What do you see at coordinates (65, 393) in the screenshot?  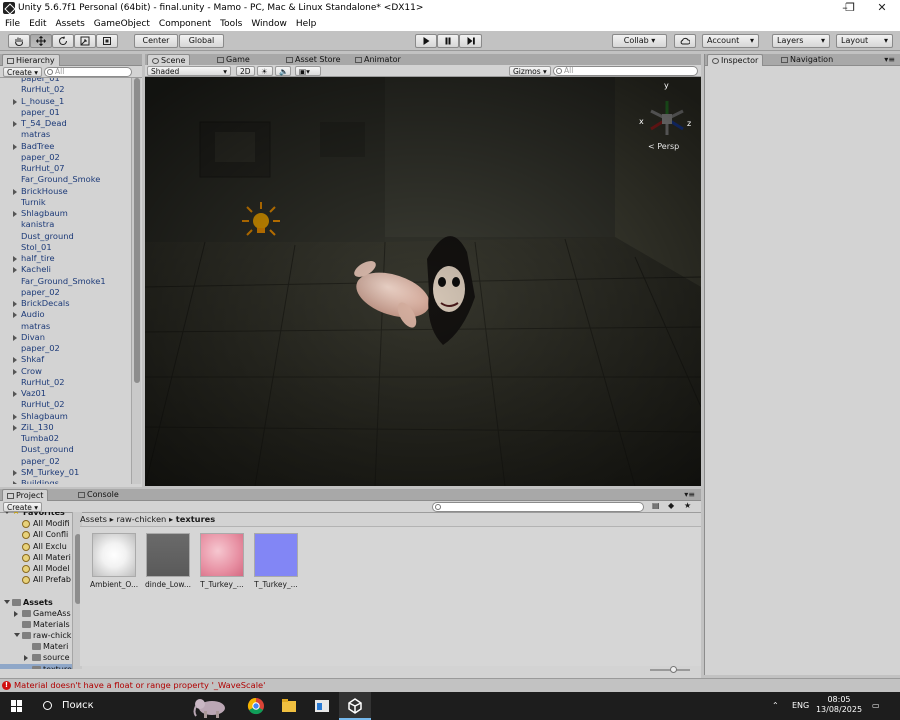 I see `hierarchy-item: Vaz01` at bounding box center [65, 393].